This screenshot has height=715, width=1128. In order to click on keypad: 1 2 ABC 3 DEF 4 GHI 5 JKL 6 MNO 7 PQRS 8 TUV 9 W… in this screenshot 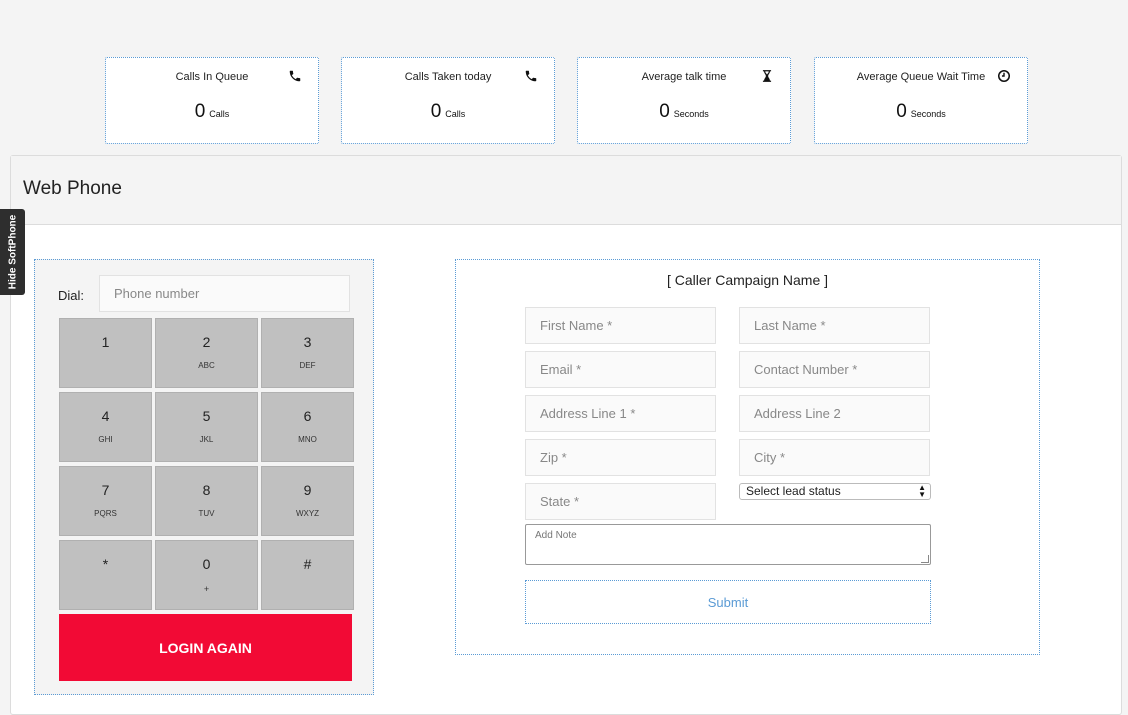, I will do `click(206, 464)`.